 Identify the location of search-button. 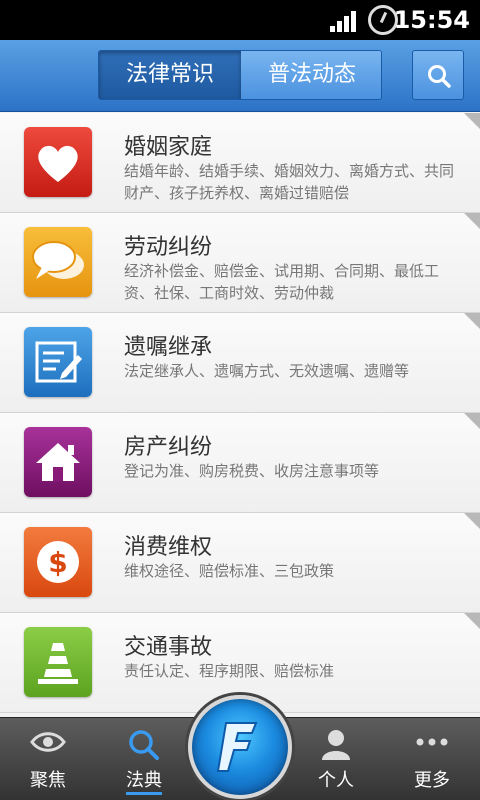
(438, 75).